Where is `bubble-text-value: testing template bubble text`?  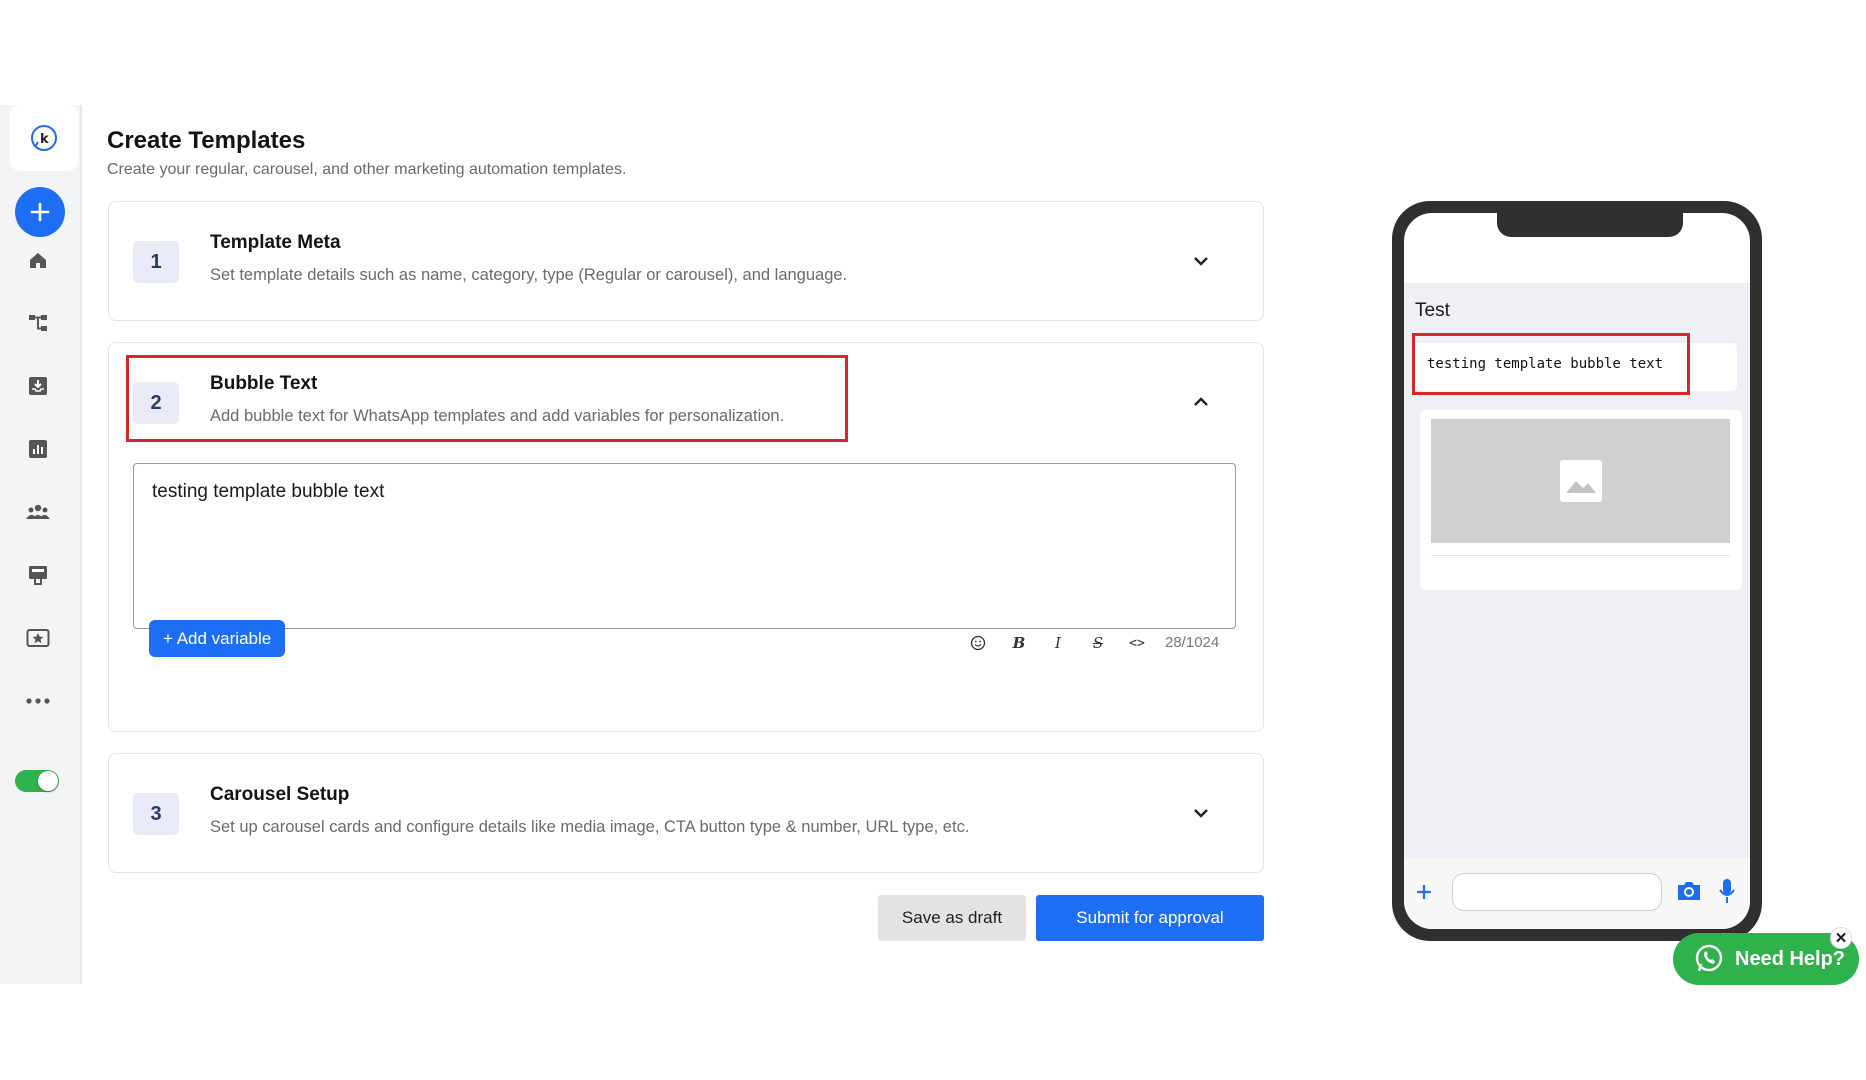 bubble-text-value: testing template bubble text is located at coordinates (268, 491).